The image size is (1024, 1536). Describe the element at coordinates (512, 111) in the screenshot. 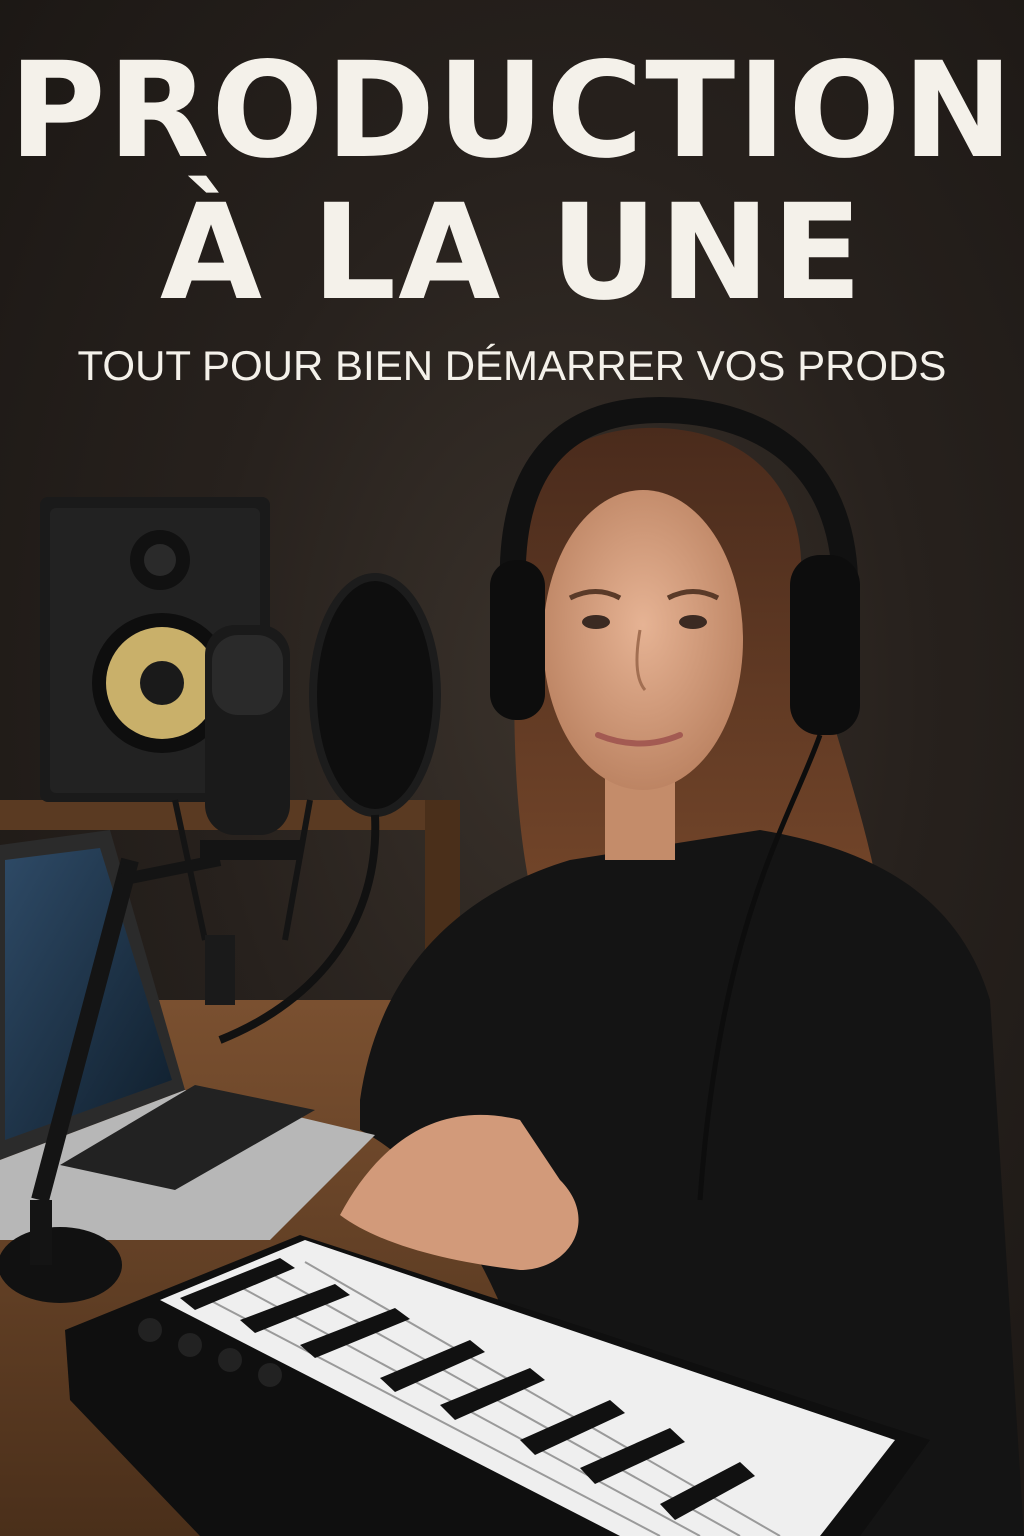

I see `headline-line-1: PRODUCTION` at that location.